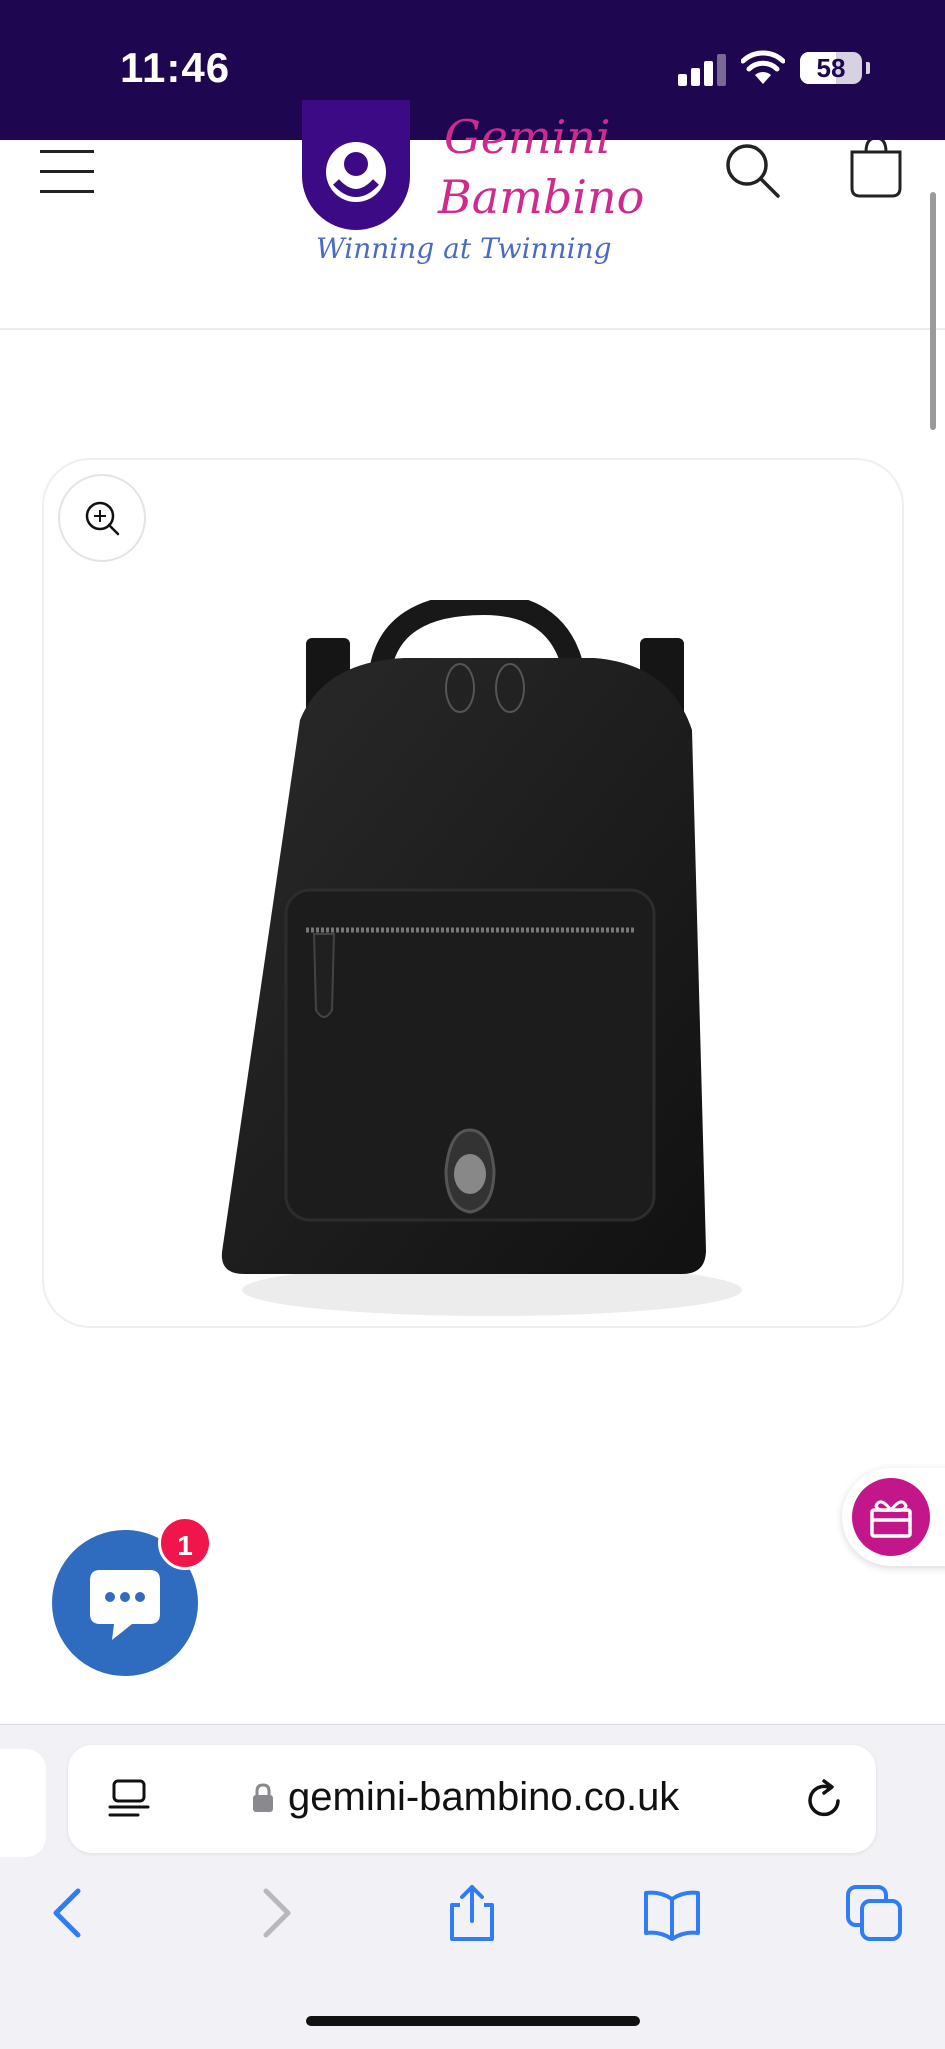 The height and width of the screenshot is (2049, 945). What do you see at coordinates (825, 1800) in the screenshot?
I see `reload-icon` at bounding box center [825, 1800].